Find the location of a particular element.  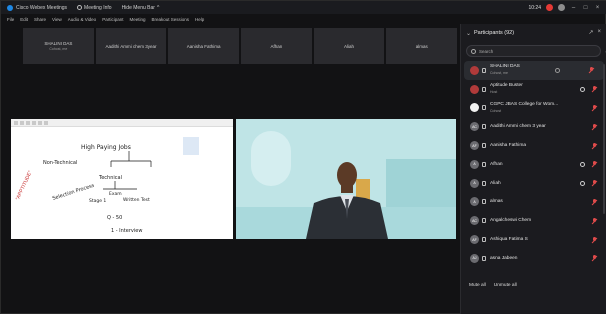

chevron-down-icon: ⌄ is located at coordinates (470, 33).